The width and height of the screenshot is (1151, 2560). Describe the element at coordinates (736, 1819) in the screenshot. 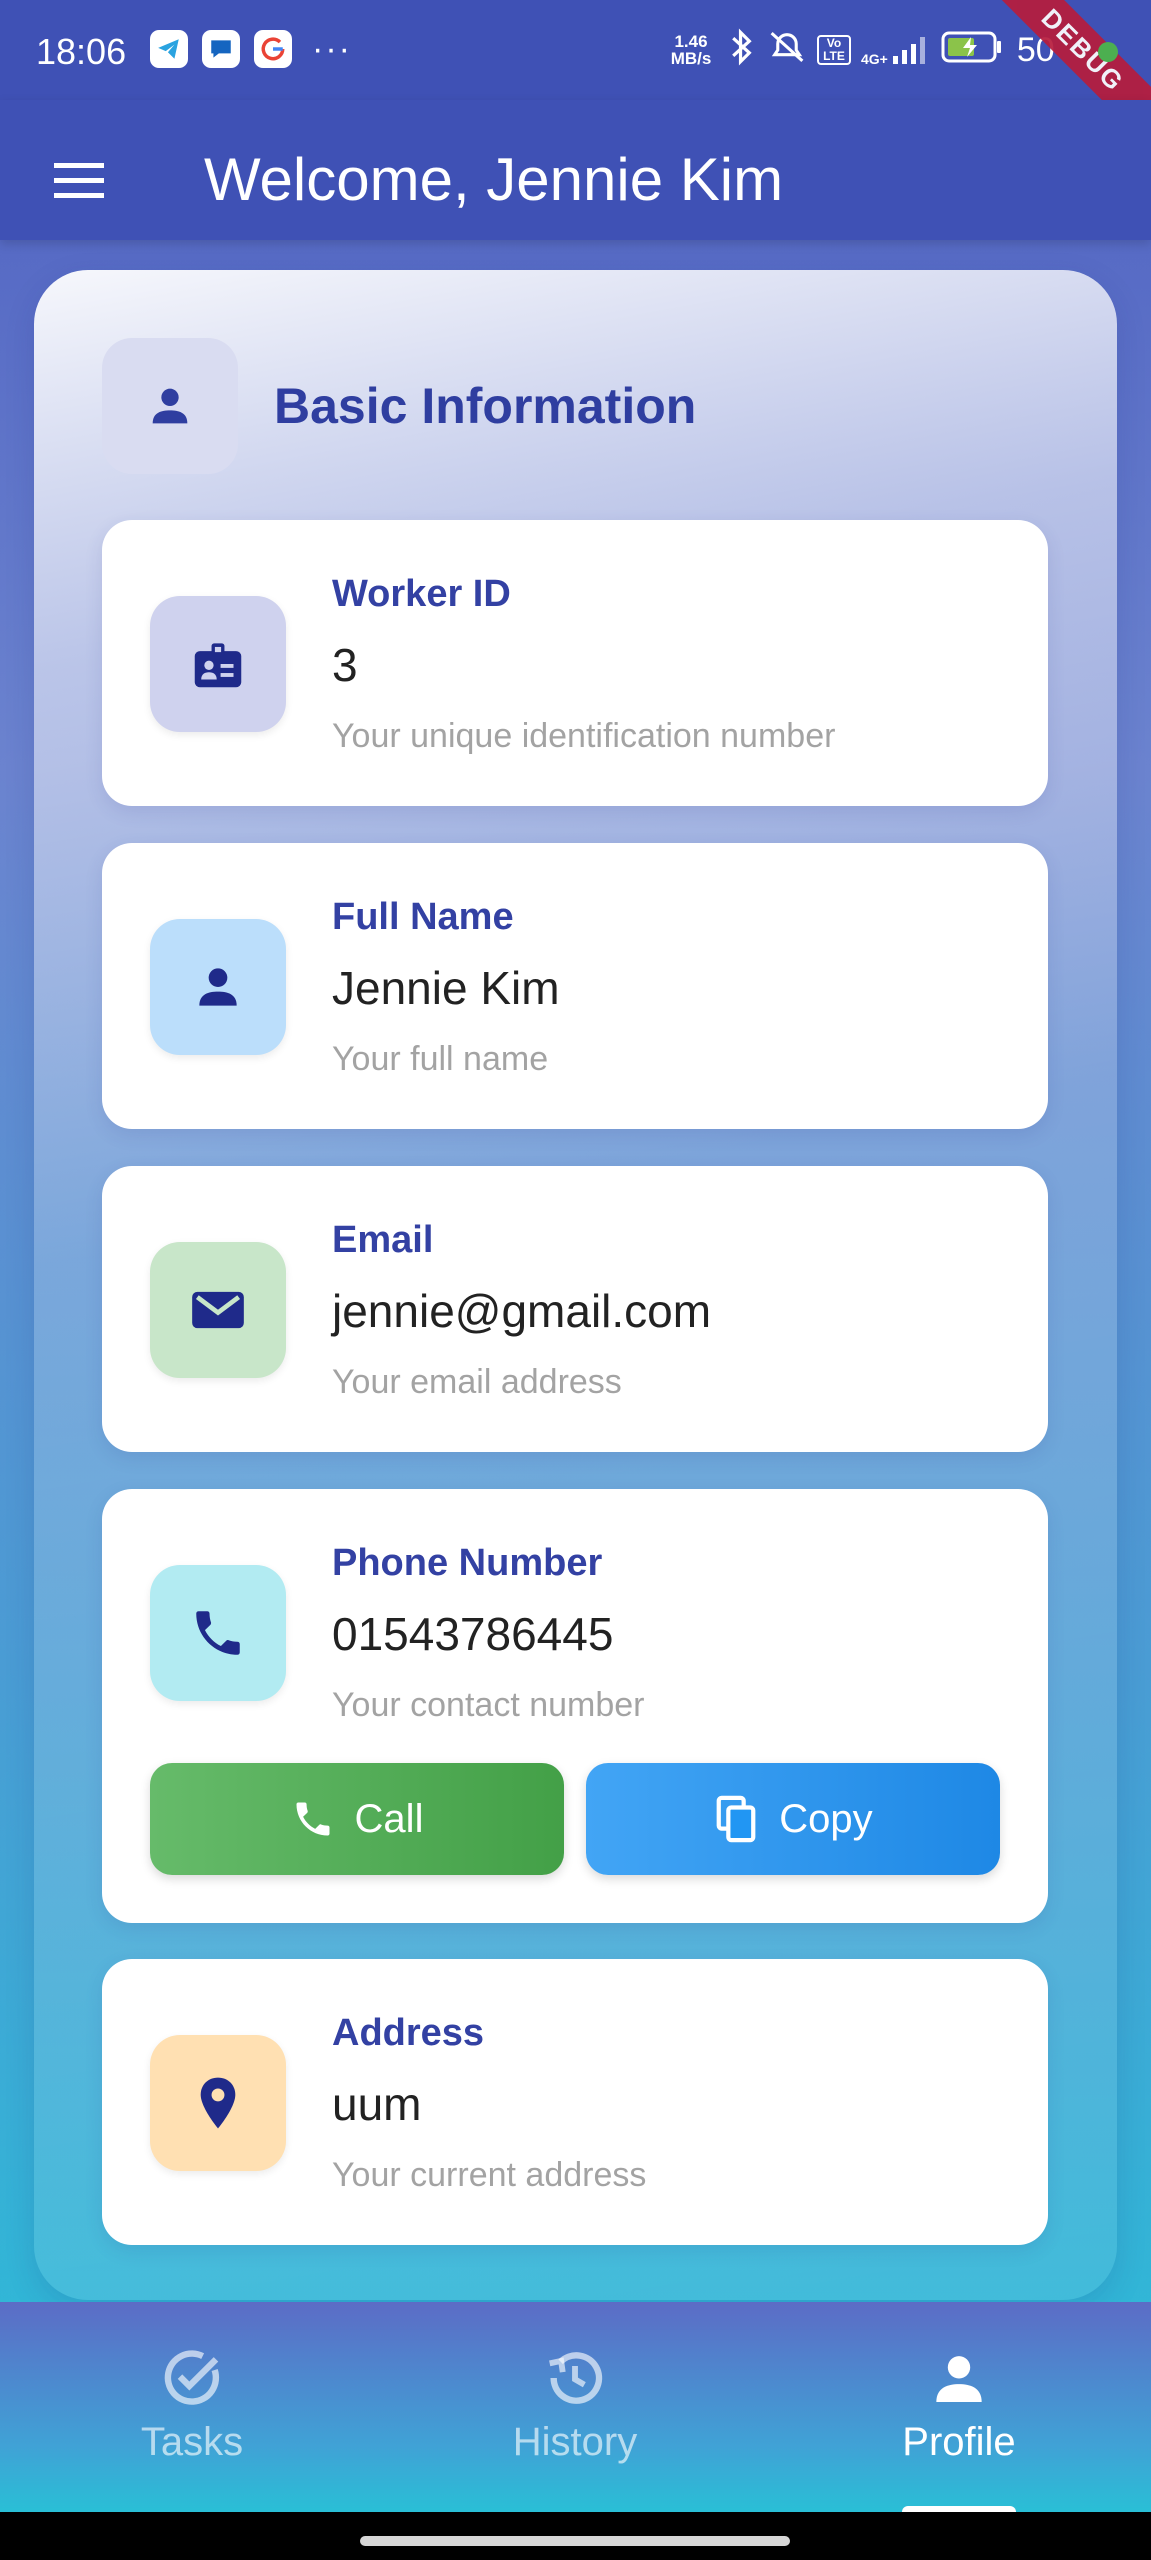

I see `copy-icon` at that location.